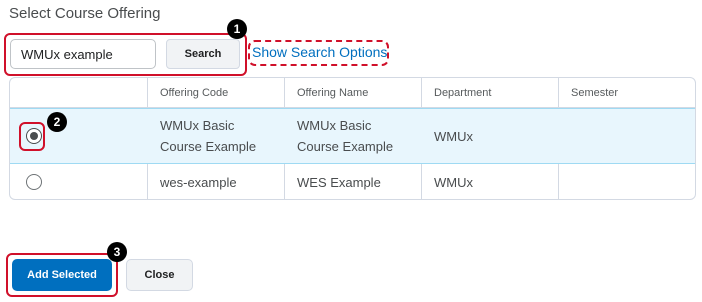  Describe the element at coordinates (194, 92) in the screenshot. I see `column-header-offering-code: Offering Code` at that location.